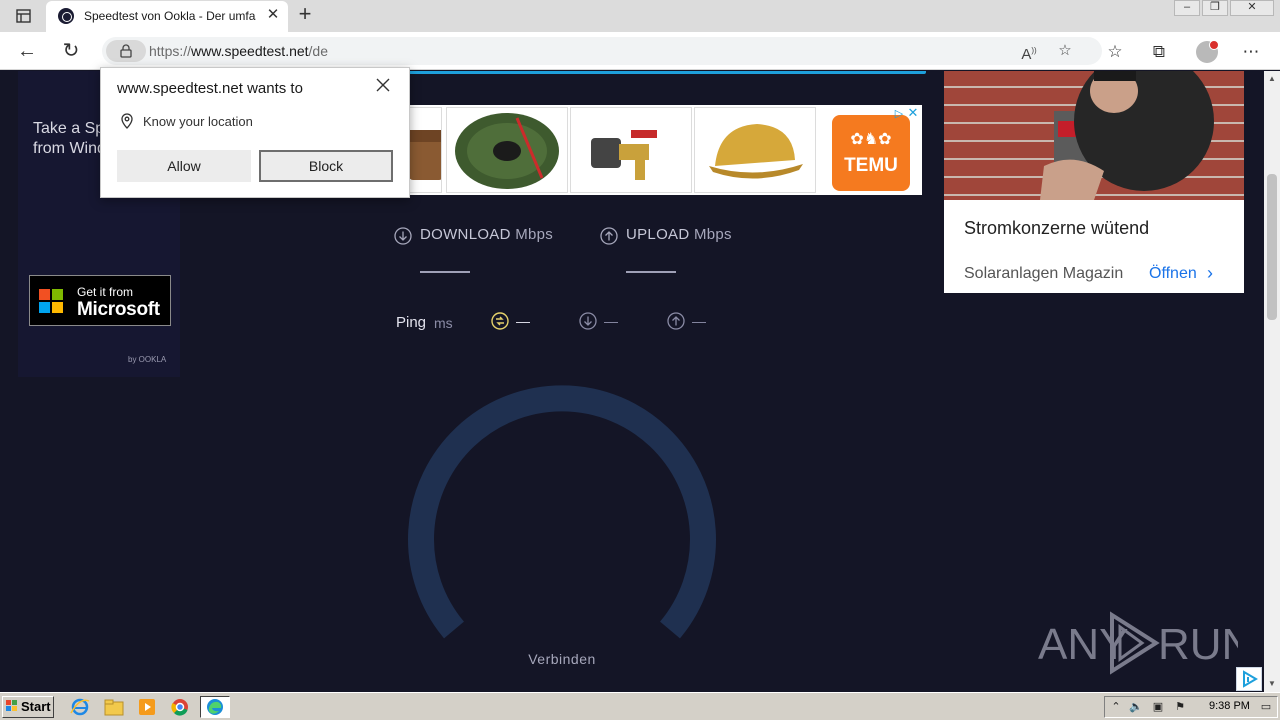 Image resolution: width=1280 pixels, height=720 pixels. What do you see at coordinates (51, 301) in the screenshot?
I see `microsoft-logo-icon` at bounding box center [51, 301].